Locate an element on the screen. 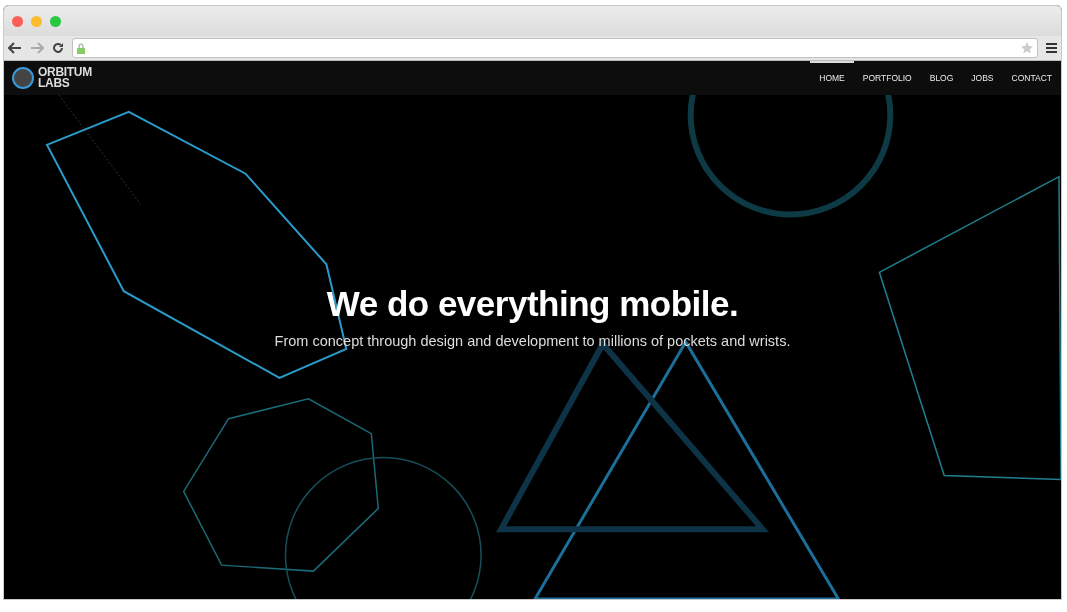 The width and height of the screenshot is (1067, 612). close-icon is located at coordinates (17, 21).